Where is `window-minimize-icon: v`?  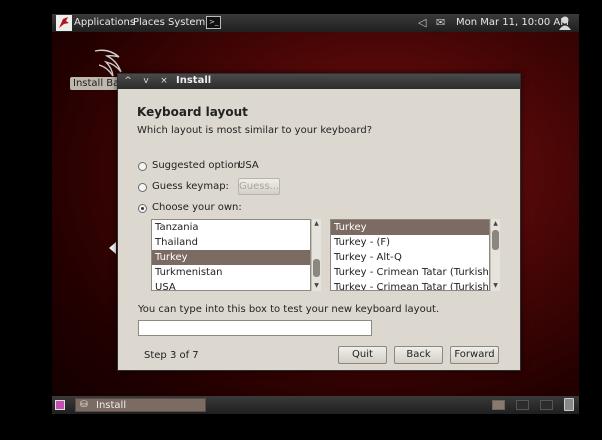
window-minimize-icon: v is located at coordinates (146, 81).